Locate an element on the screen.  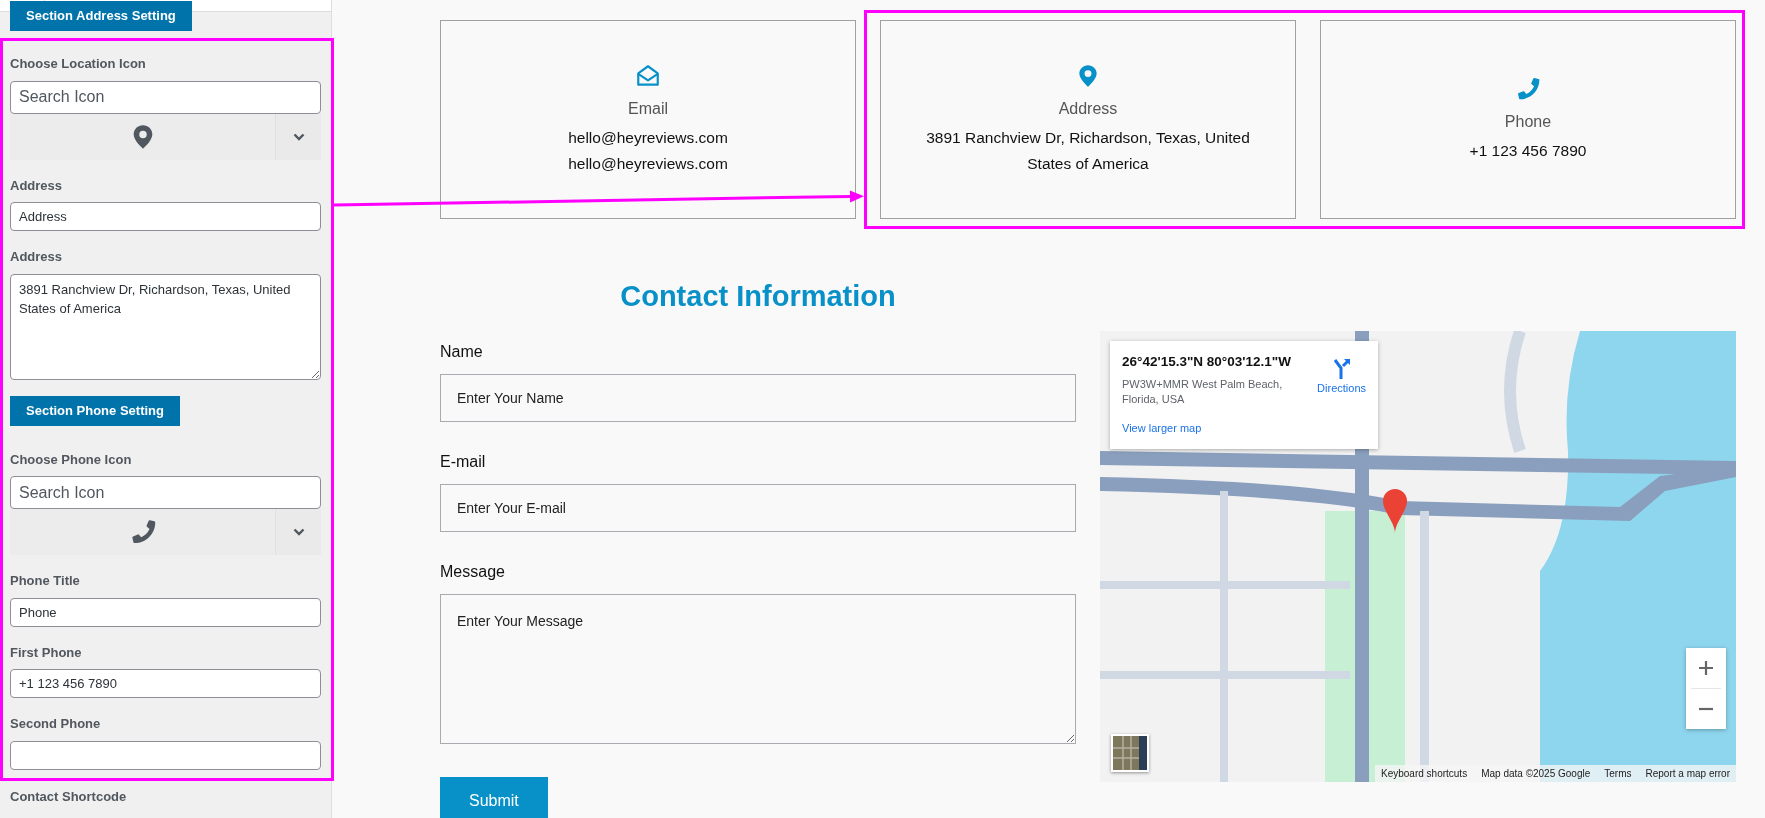
attribution-link: Keyboard shortcuts is located at coordinates (1424, 773).